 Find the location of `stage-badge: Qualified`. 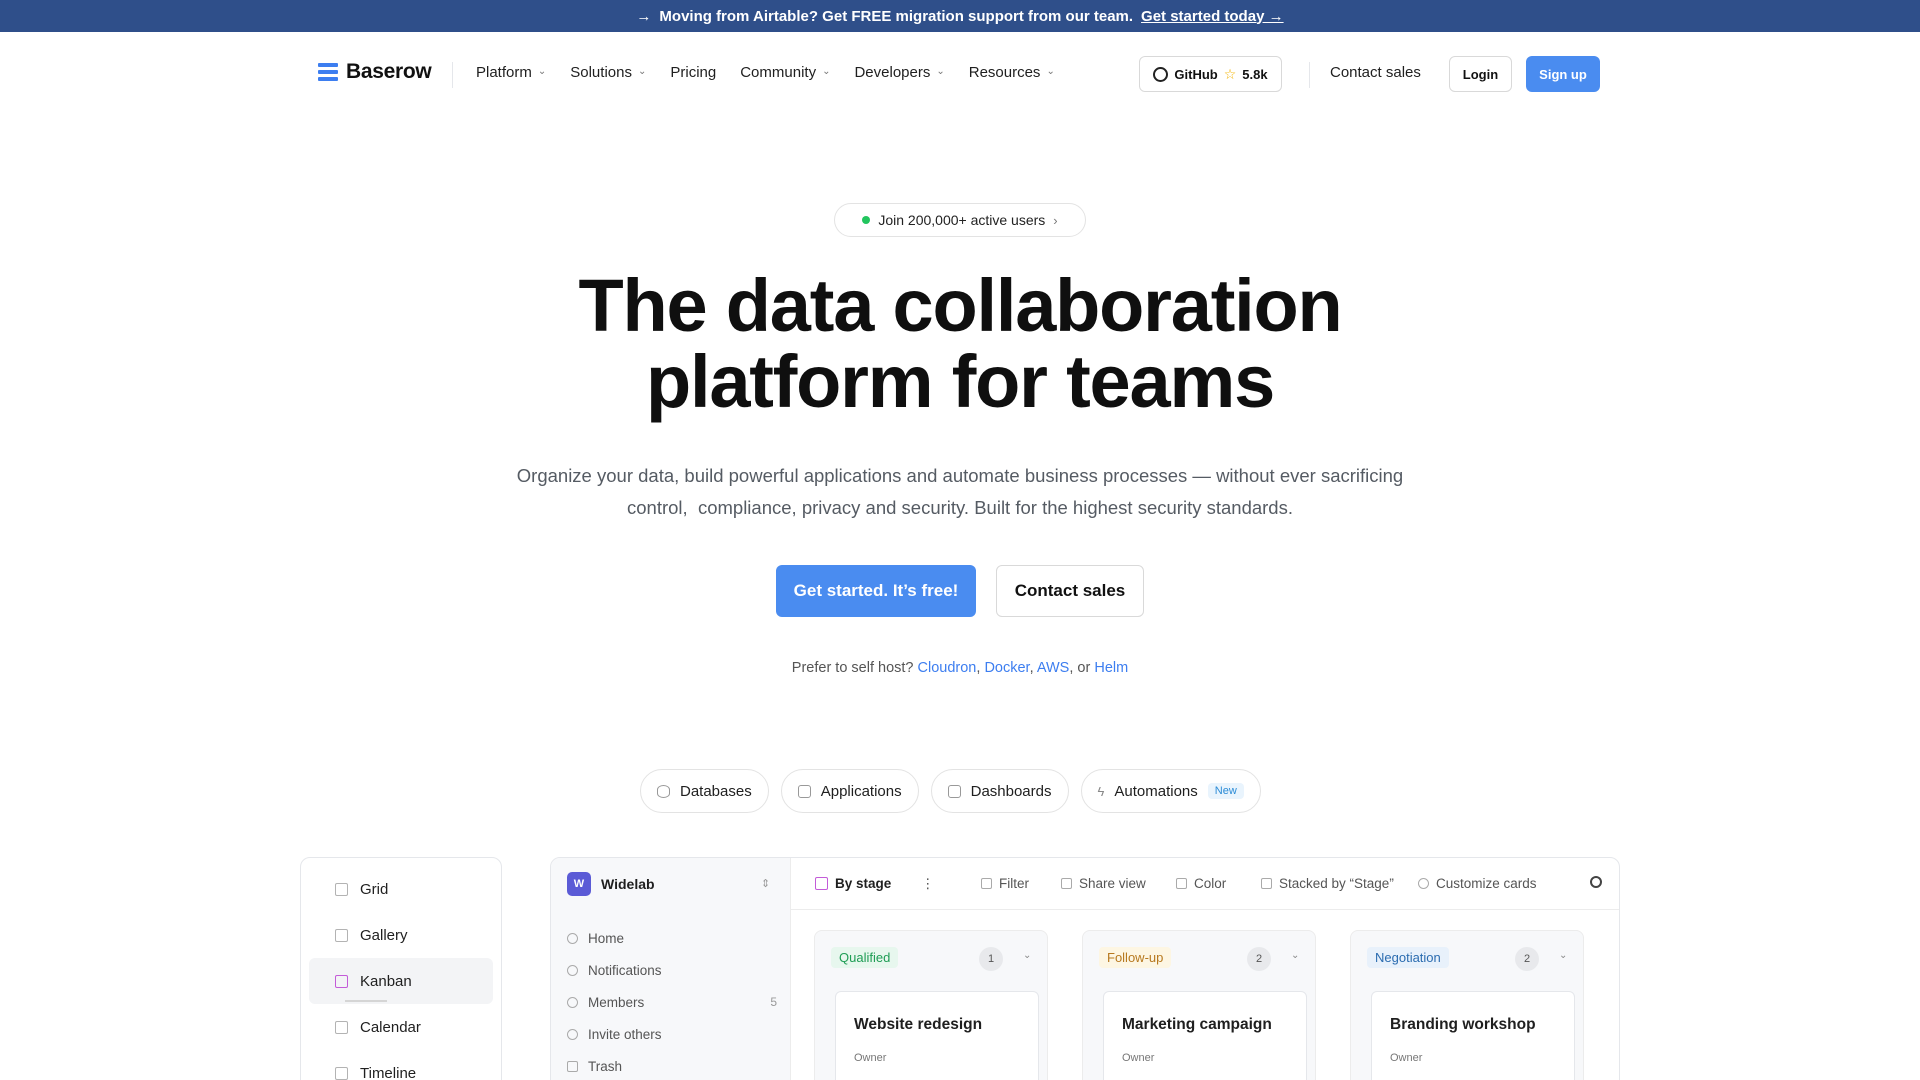

stage-badge: Qualified is located at coordinates (865, 957).